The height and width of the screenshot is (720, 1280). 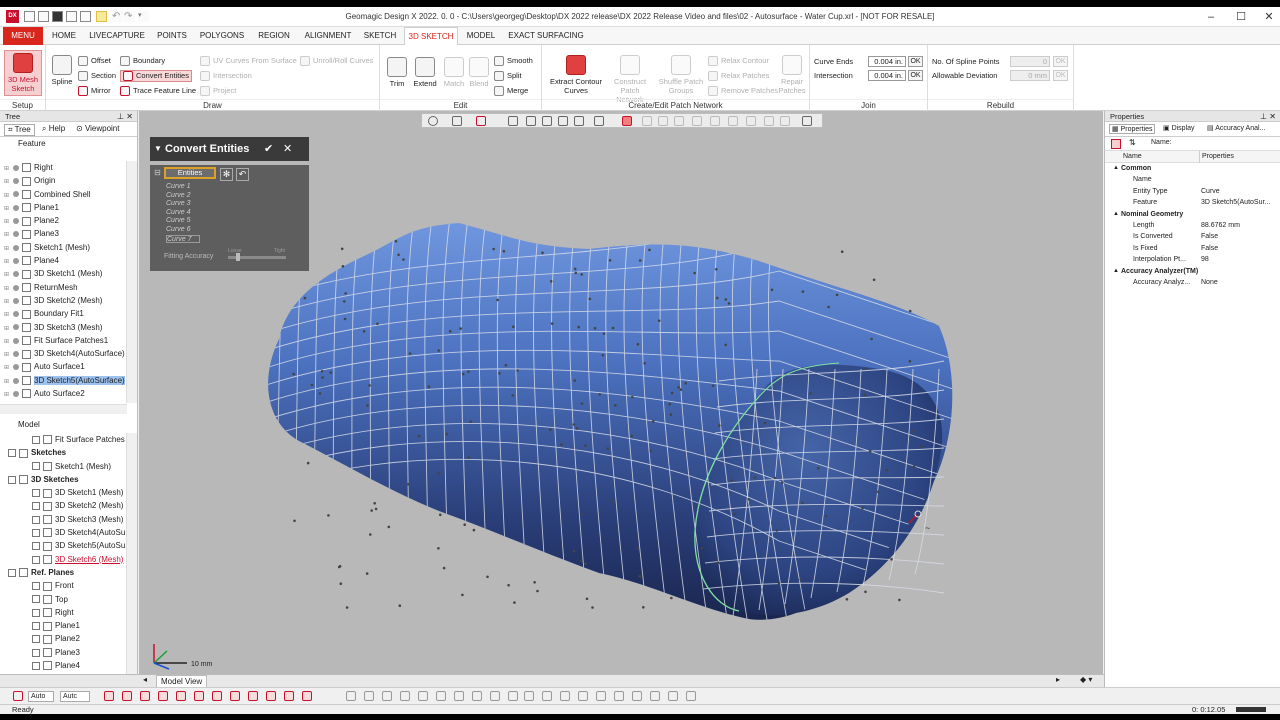 What do you see at coordinates (328, 36) in the screenshot?
I see `tab-alignment: ALIGNMENT` at bounding box center [328, 36].